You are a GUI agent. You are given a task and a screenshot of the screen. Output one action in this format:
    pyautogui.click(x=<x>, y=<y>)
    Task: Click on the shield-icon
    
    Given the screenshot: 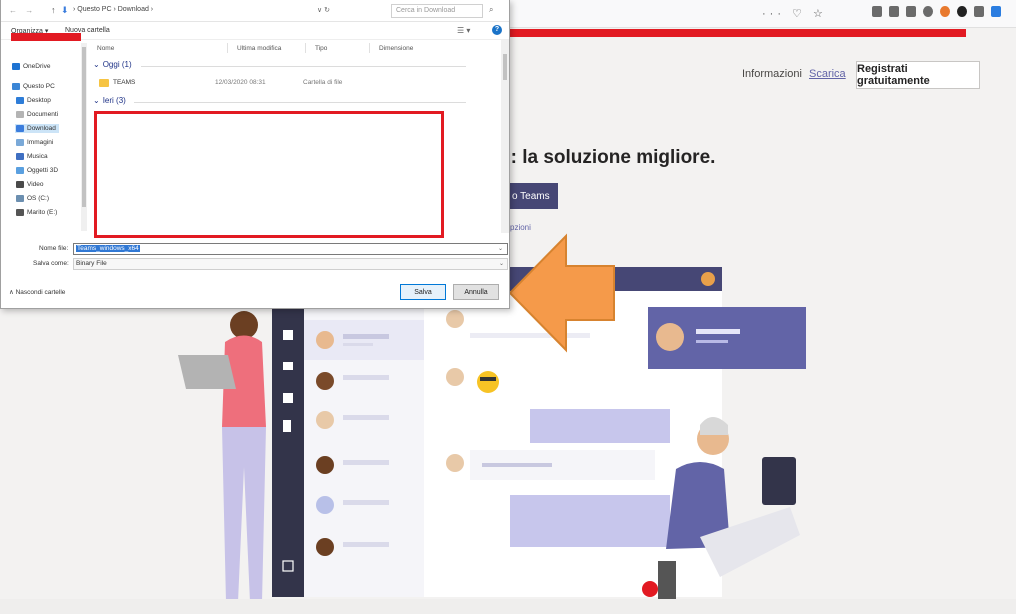 What is the action you would take?
    pyautogui.click(x=979, y=11)
    